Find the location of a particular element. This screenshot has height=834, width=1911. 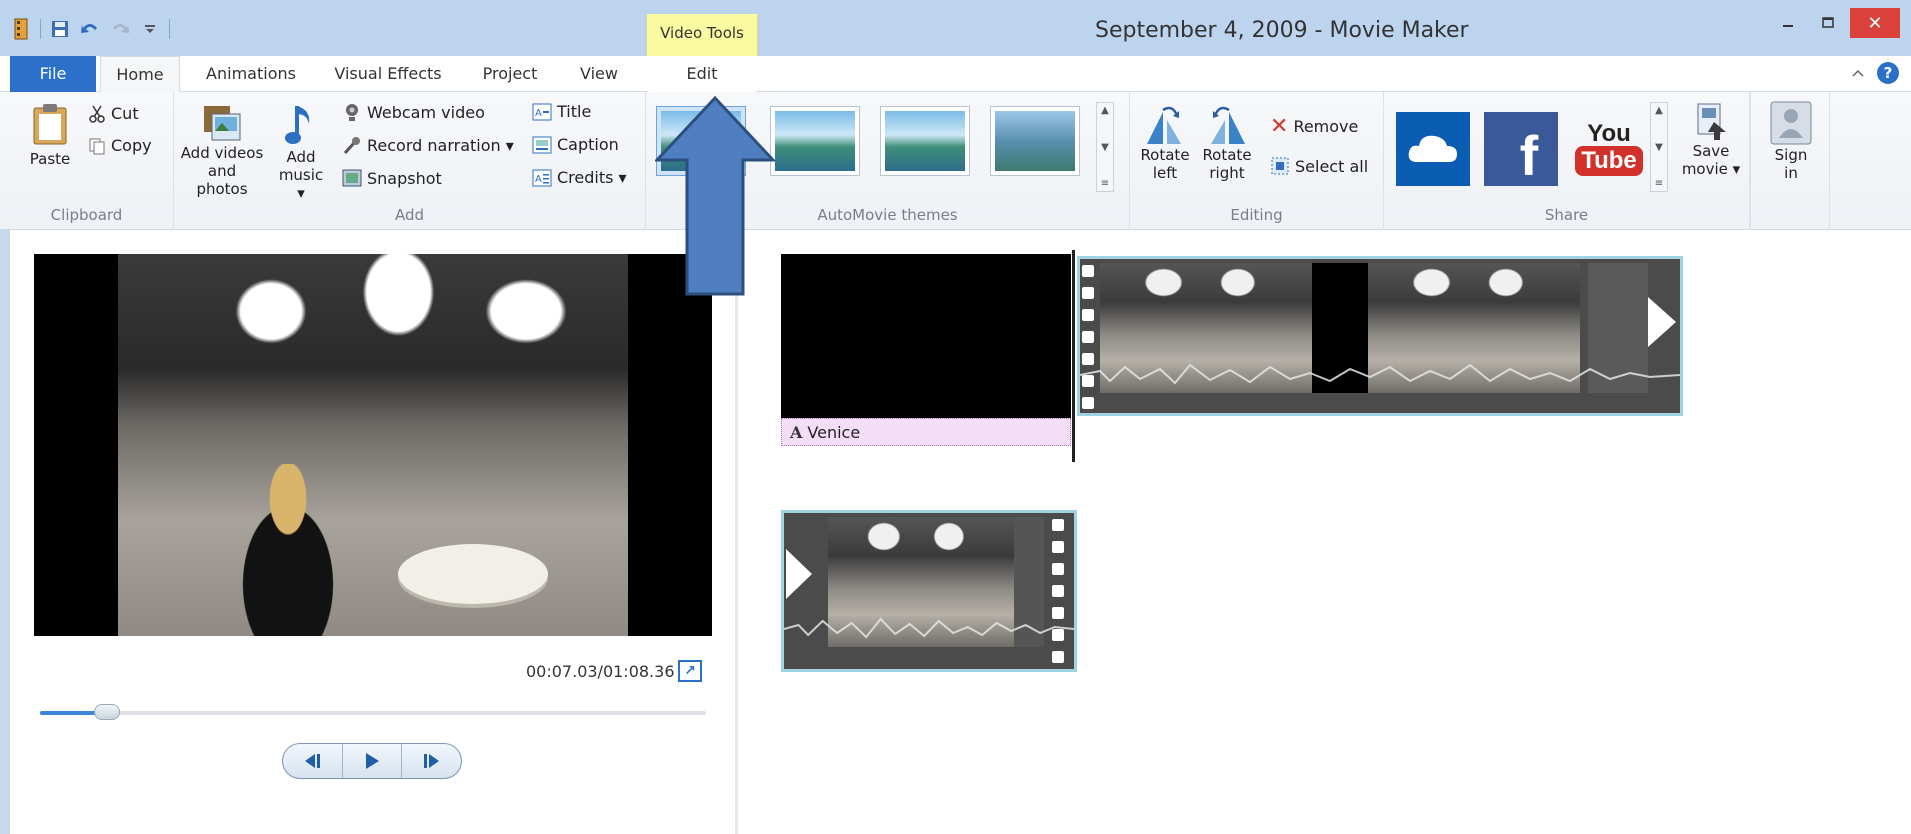

sign-in-group: Sign in is located at coordinates (1790, 161).